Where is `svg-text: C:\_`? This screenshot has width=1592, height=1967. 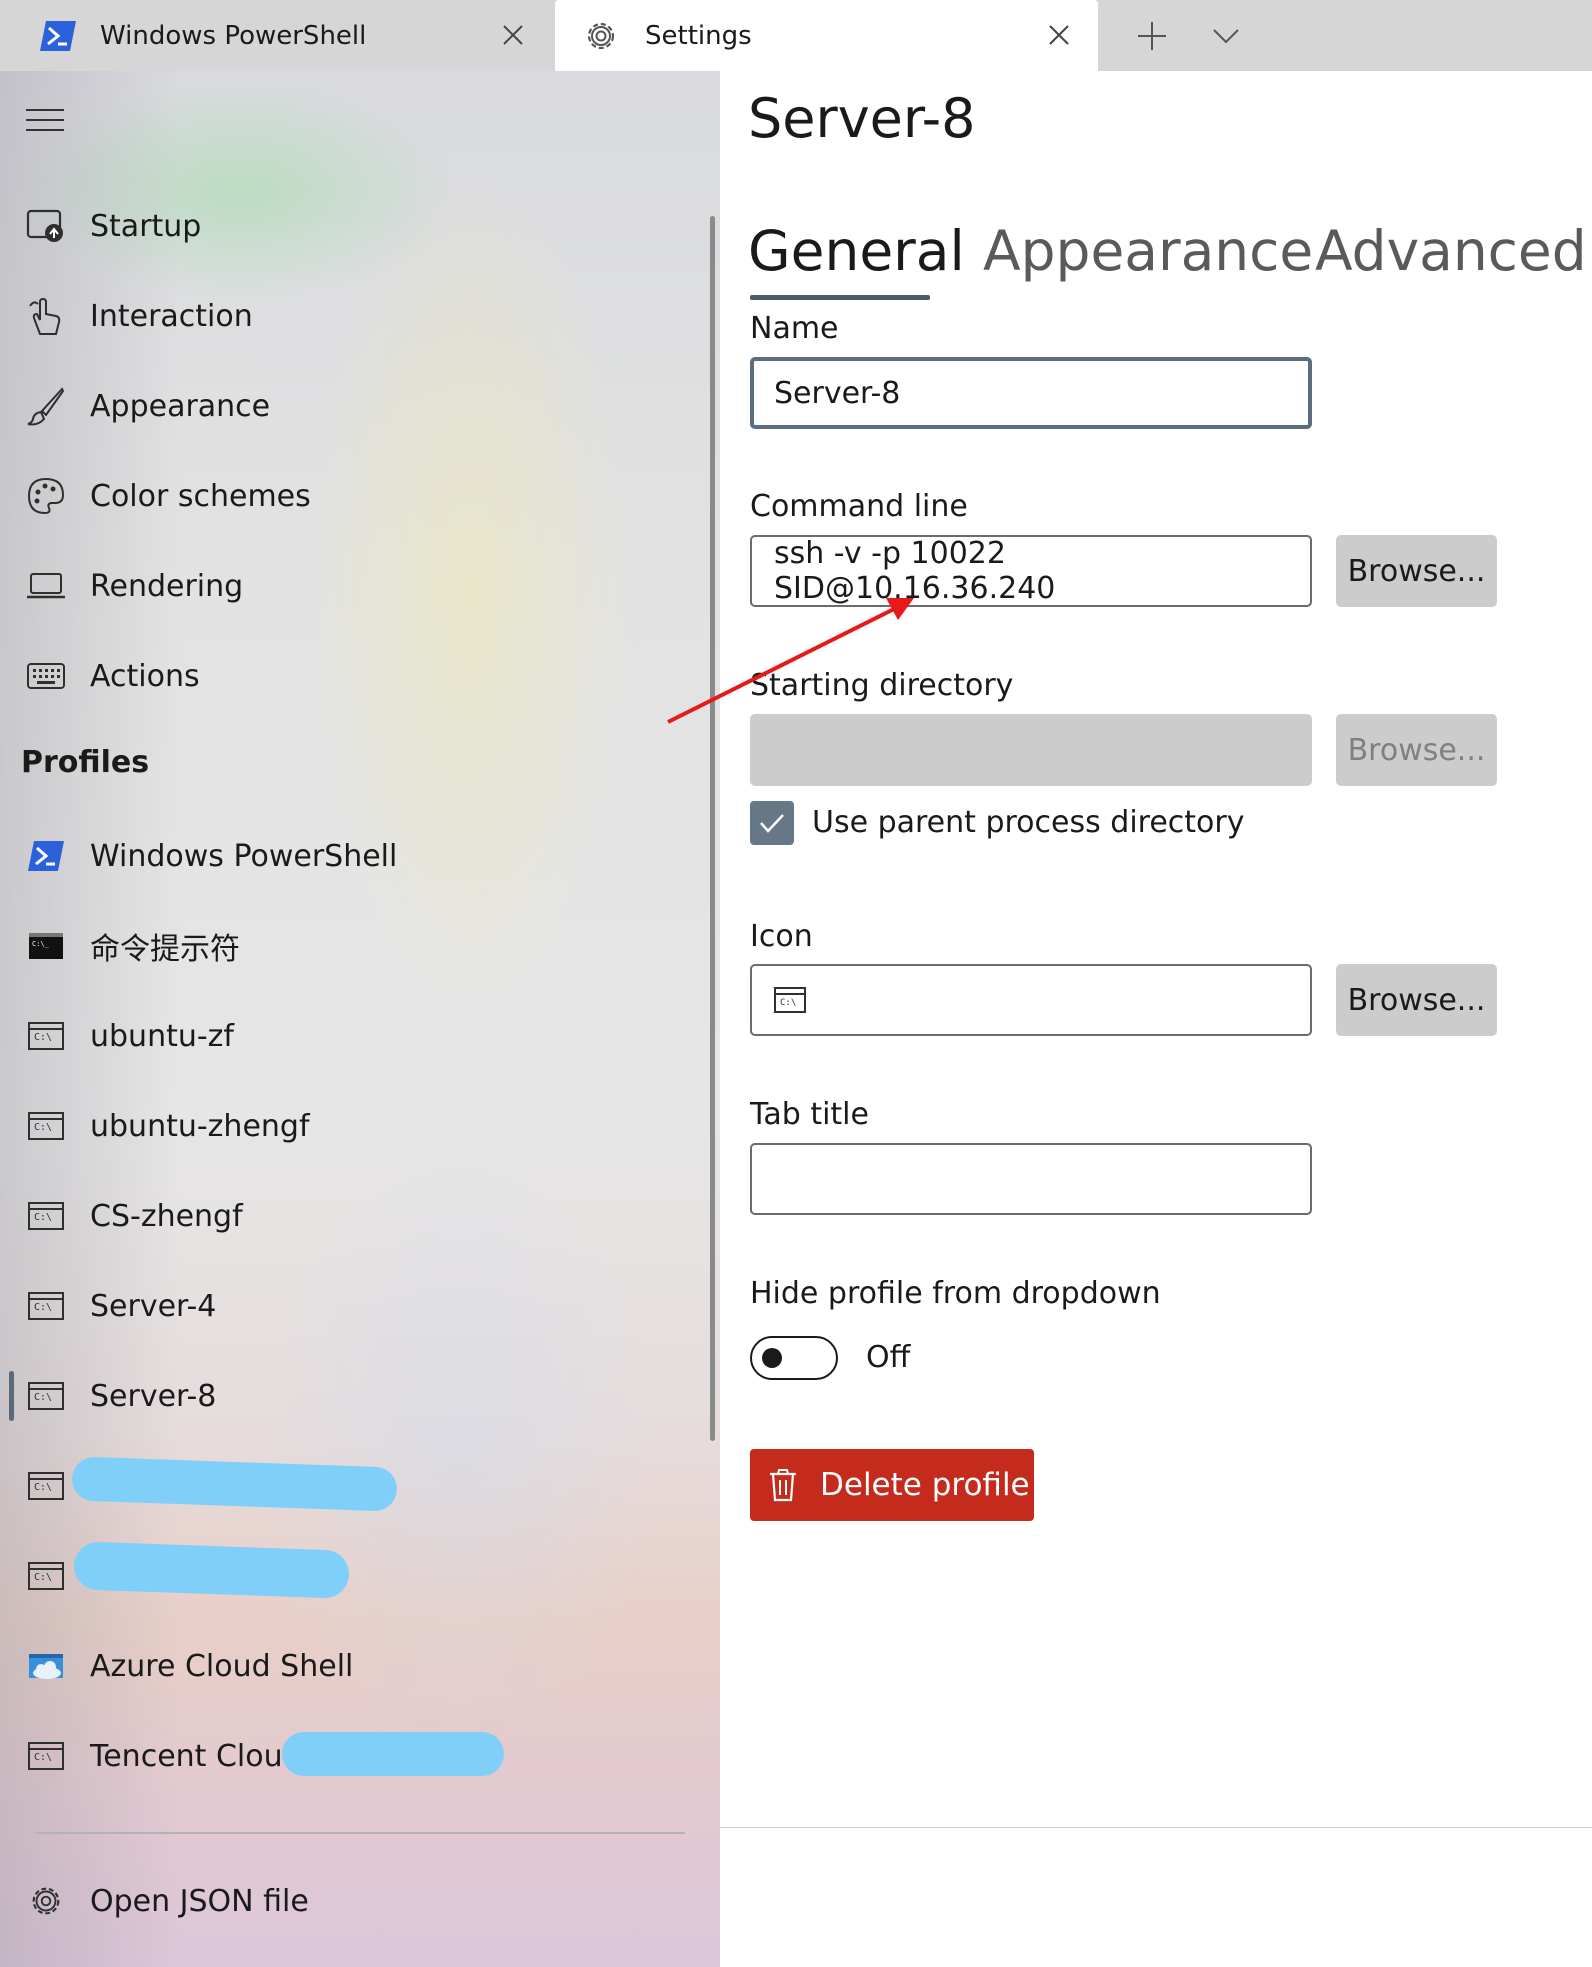
svg-text: C:\_ is located at coordinates (41, 944).